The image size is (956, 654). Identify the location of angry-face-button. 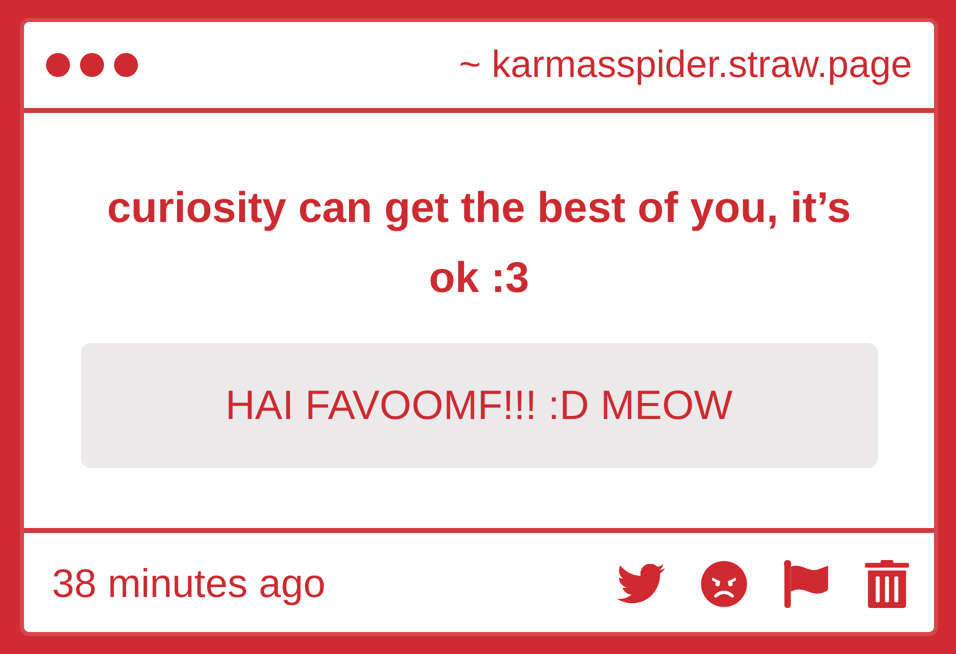
(724, 584).